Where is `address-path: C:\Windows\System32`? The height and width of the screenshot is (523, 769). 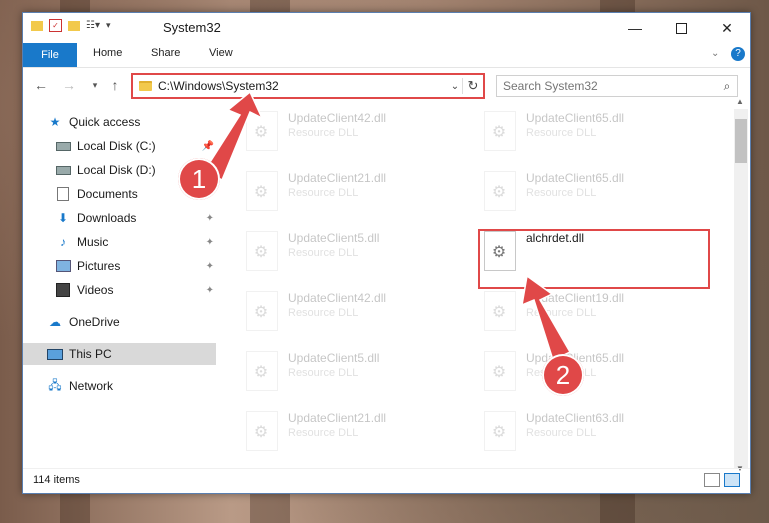
address-path: C:\Windows\System32 is located at coordinates (303, 86).